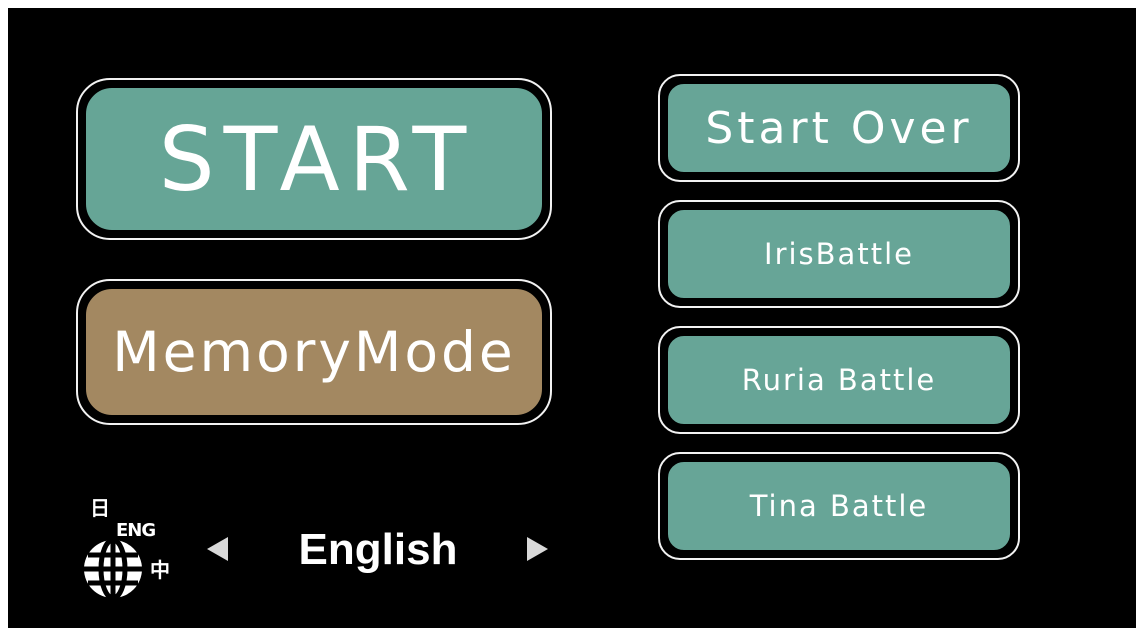 This screenshot has width=1141, height=636. I want to click on language-globe-icon: 日 ENG 中, so click(133, 549).